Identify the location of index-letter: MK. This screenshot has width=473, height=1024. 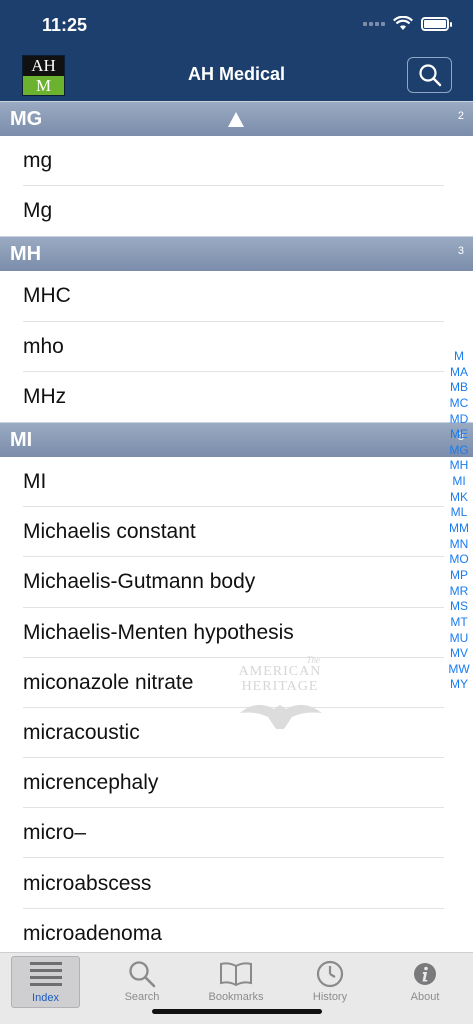
(459, 498).